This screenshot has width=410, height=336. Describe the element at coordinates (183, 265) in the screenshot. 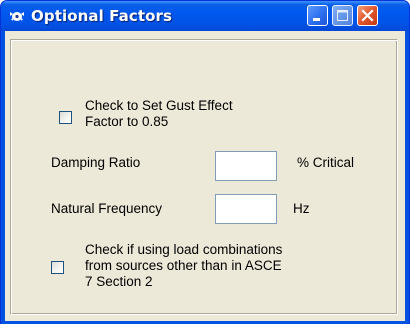

I see `load-combinations-label-line2: from sources other than in ASCE` at that location.